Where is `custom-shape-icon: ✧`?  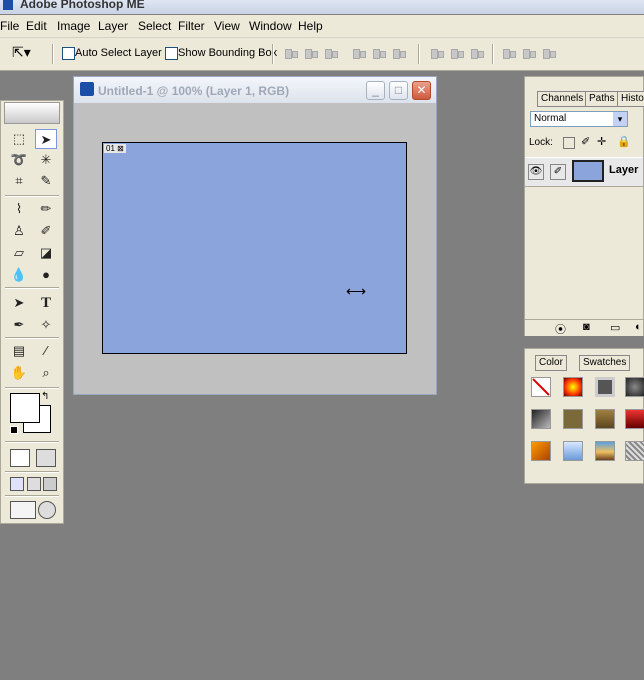
custom-shape-icon: ✧ is located at coordinates (46, 325).